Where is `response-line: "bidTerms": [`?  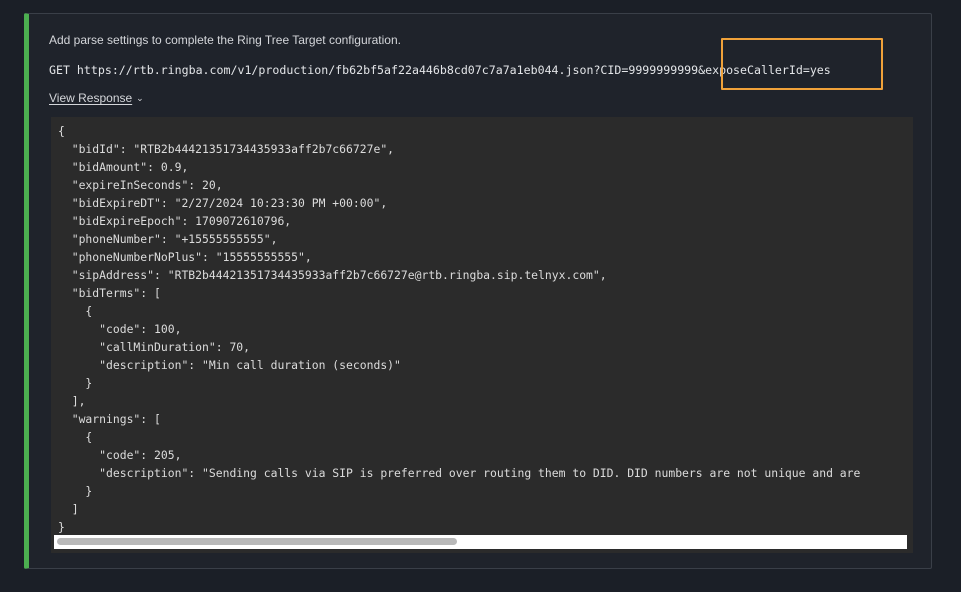
response-line: "bidTerms": [ is located at coordinates (109, 293).